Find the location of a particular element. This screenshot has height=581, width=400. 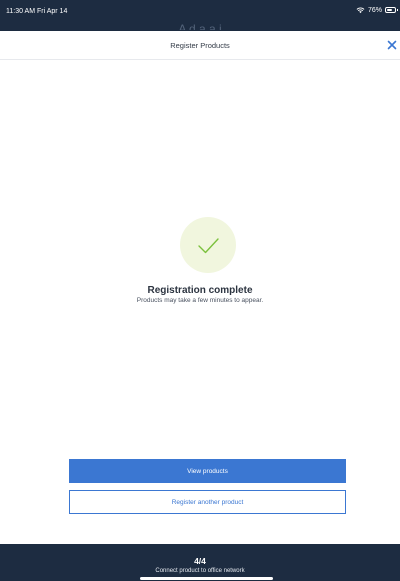

progress-footer: 4/4 Connect product to office network is located at coordinates (200, 562).